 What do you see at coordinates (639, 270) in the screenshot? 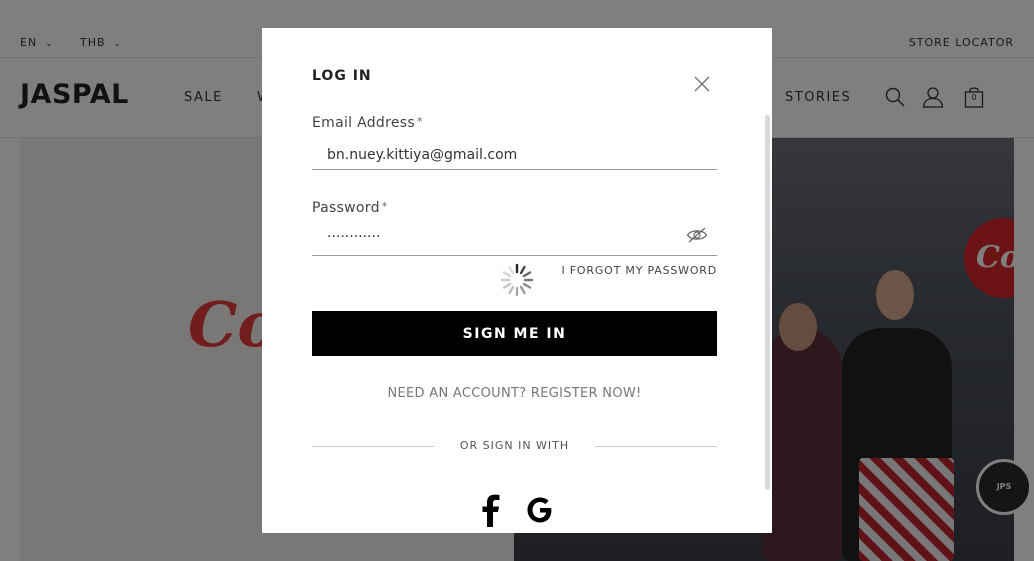
I see `forgot-password-link: I FORGOT MY PASSWORD` at bounding box center [639, 270].